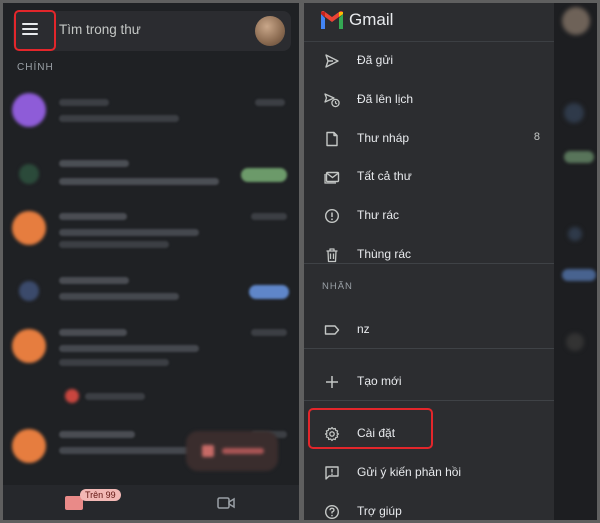 This screenshot has height=523, width=600. What do you see at coordinates (332, 100) in the screenshot?
I see `scheduled-send-icon` at bounding box center [332, 100].